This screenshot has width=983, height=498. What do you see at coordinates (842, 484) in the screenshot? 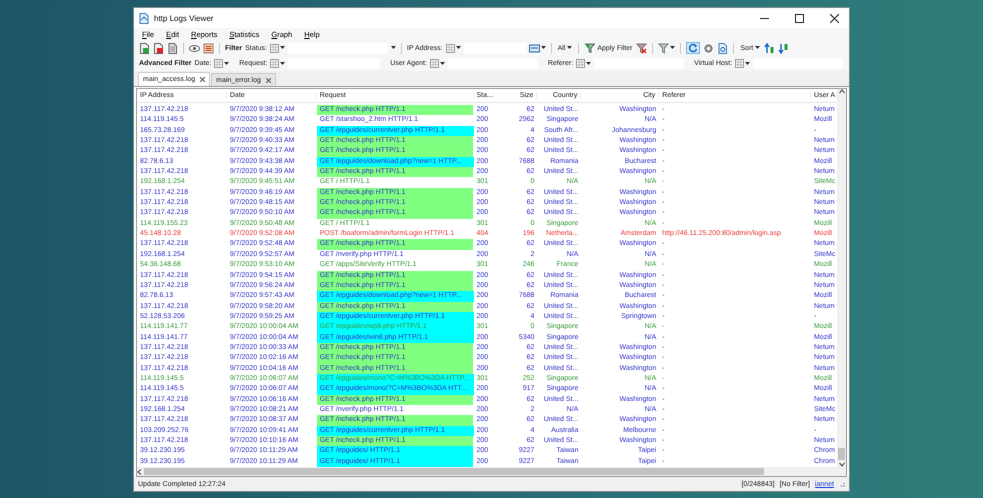
I see `resize-grip-icon` at bounding box center [842, 484].